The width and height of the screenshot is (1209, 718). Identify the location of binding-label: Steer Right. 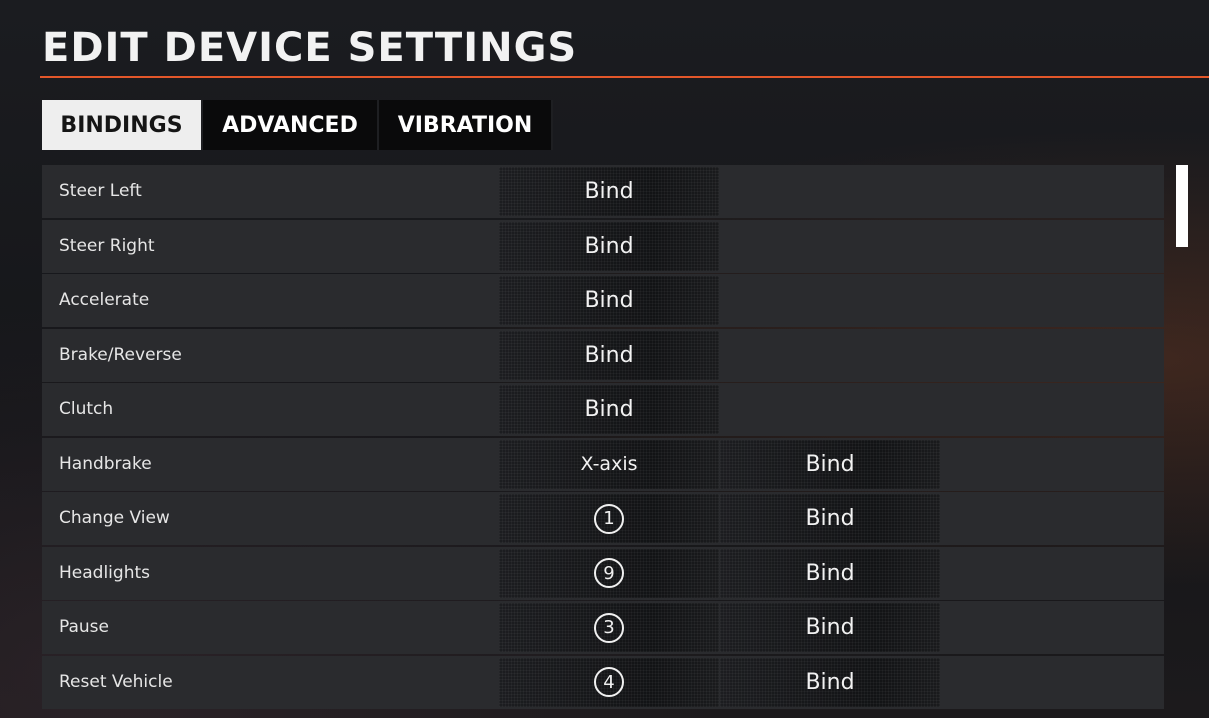
(107, 245).